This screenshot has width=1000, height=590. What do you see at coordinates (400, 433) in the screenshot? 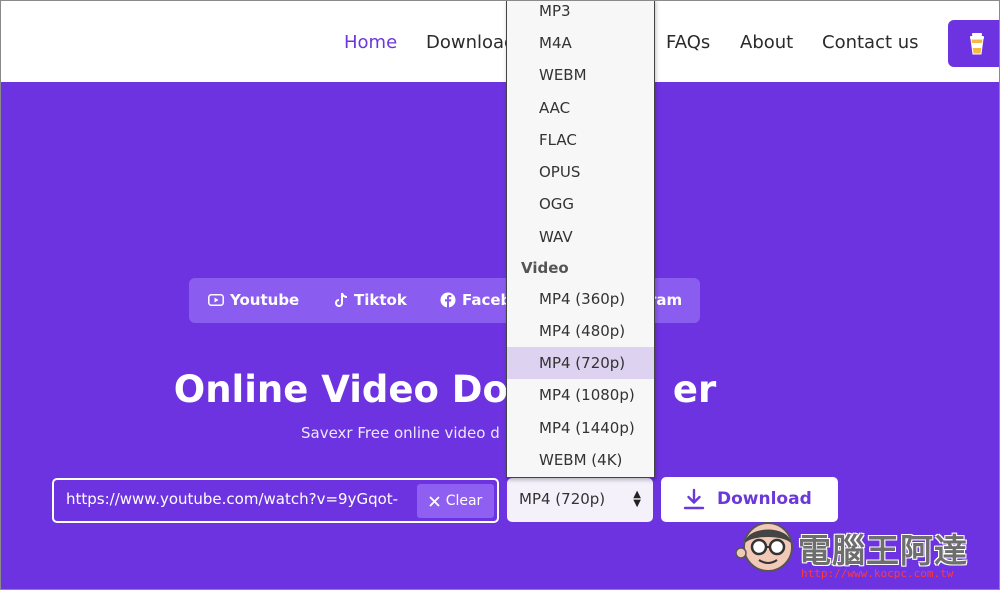
I see `page-subtitle: Savexr Free online video d` at bounding box center [400, 433].